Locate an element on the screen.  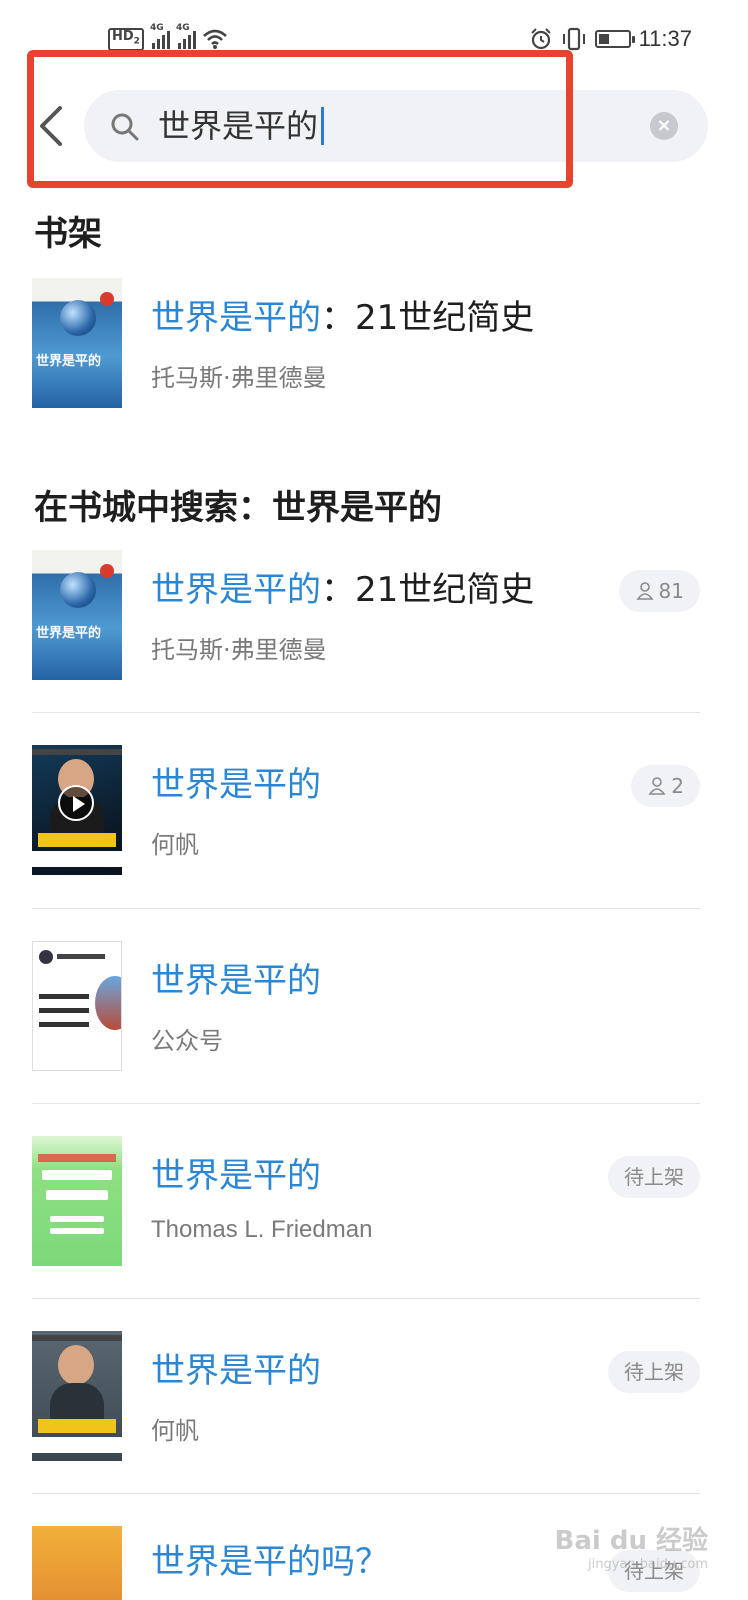
bookshelf-item: 世界是平的 世界是平的：21世纪简史 托马斯·弗里德曼 is located at coordinates (366, 375).